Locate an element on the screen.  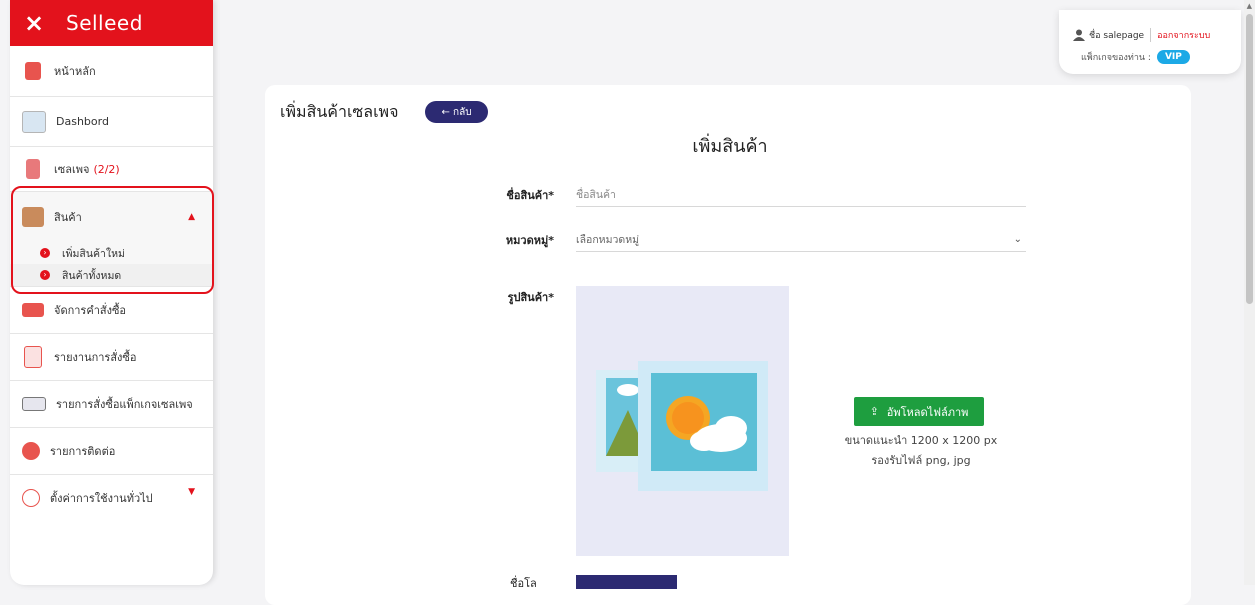
scroll-up-icon: ▲ is located at coordinates (1249, 6).